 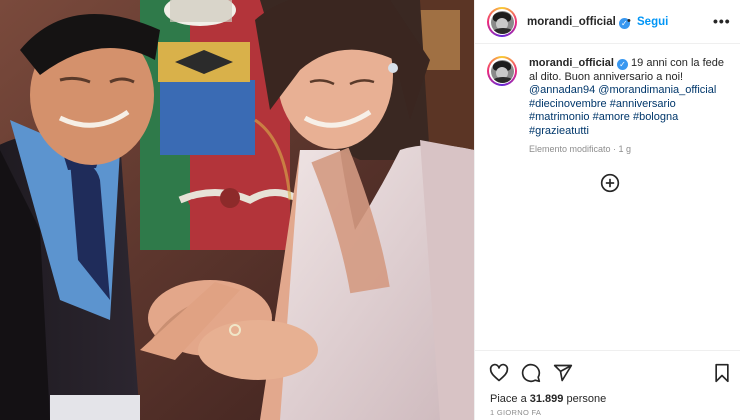 I want to click on hashtag-link: #anniversario, so click(x=643, y=104).